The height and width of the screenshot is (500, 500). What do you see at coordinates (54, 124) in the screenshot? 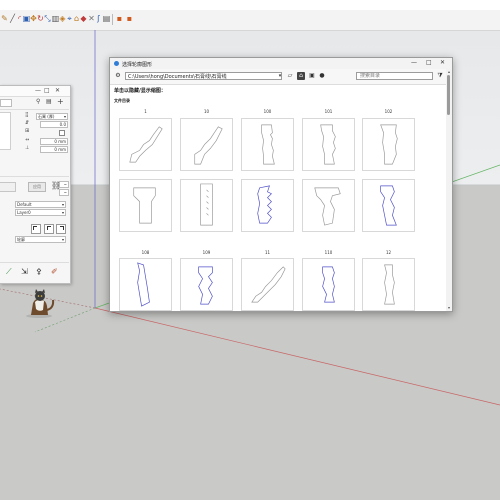
I see `offset-field: 0.0` at bounding box center [54, 124].